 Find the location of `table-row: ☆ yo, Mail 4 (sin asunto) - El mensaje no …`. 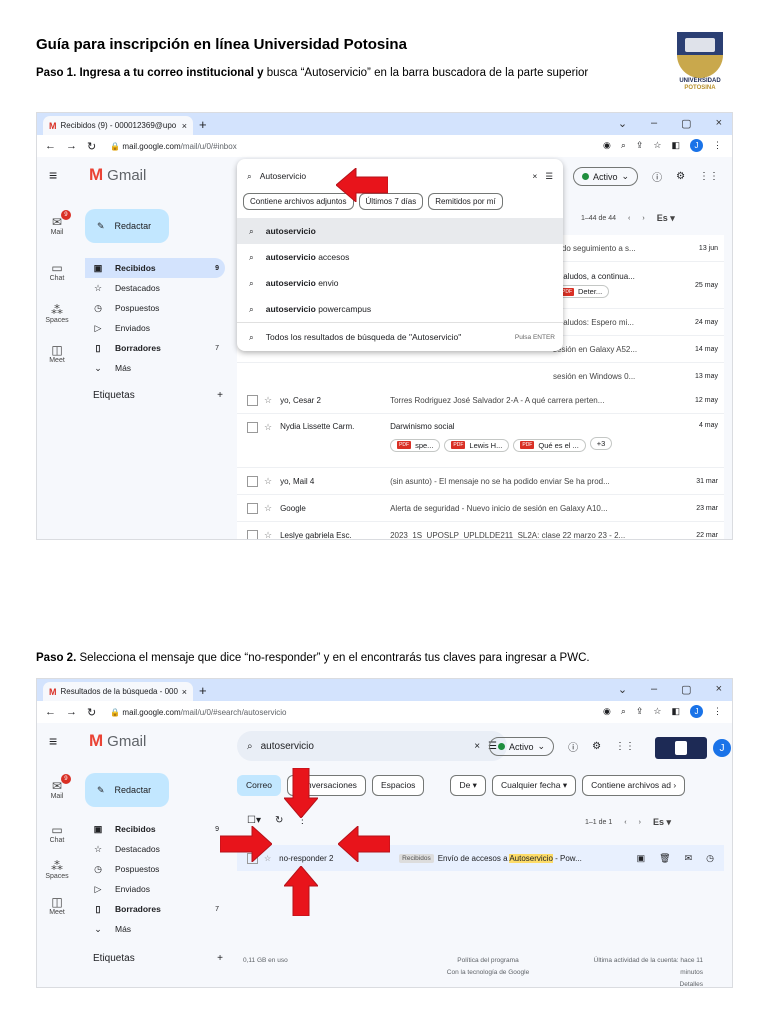

table-row: ☆ yo, Mail 4 (sin asunto) - El mensaje no … is located at coordinates (480, 481).